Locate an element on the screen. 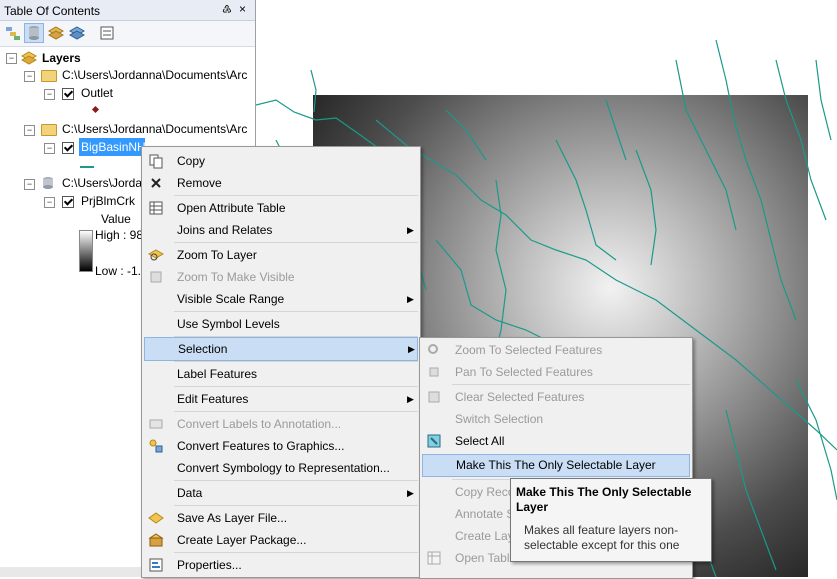 This screenshot has height=579, width=837. menu-item-label: Clear Selected Features is located at coordinates (520, 397).